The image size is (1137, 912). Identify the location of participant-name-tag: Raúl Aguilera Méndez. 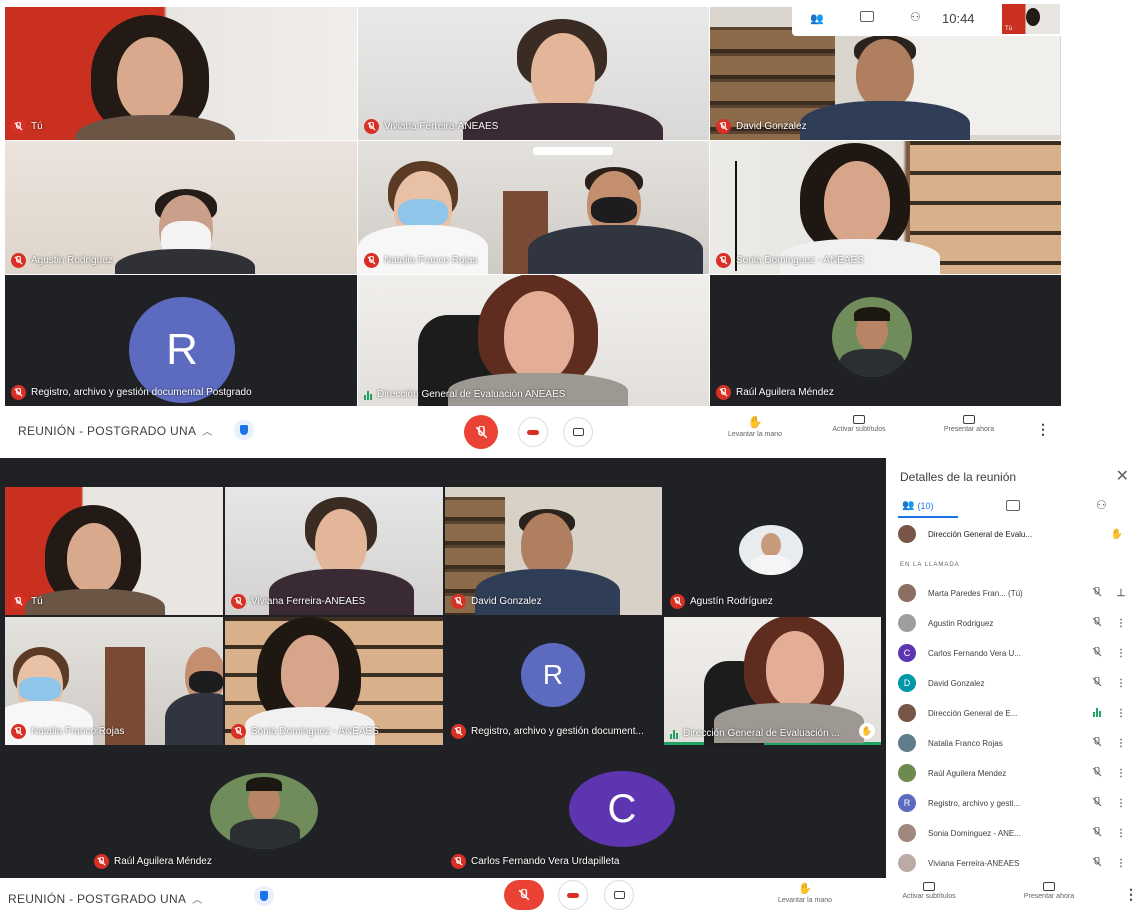
(153, 861).